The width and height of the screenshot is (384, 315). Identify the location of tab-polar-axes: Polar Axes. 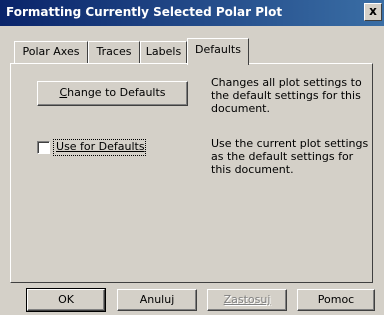
(51, 52).